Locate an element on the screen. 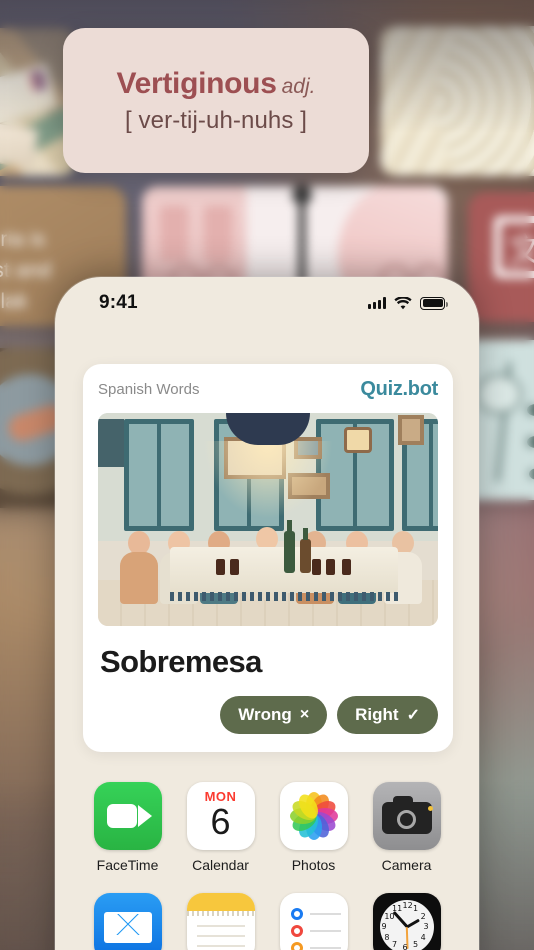 This screenshot has height=950, width=534. word-pronunciation: [ ver-tij-uh-nuhs ] is located at coordinates (216, 120).